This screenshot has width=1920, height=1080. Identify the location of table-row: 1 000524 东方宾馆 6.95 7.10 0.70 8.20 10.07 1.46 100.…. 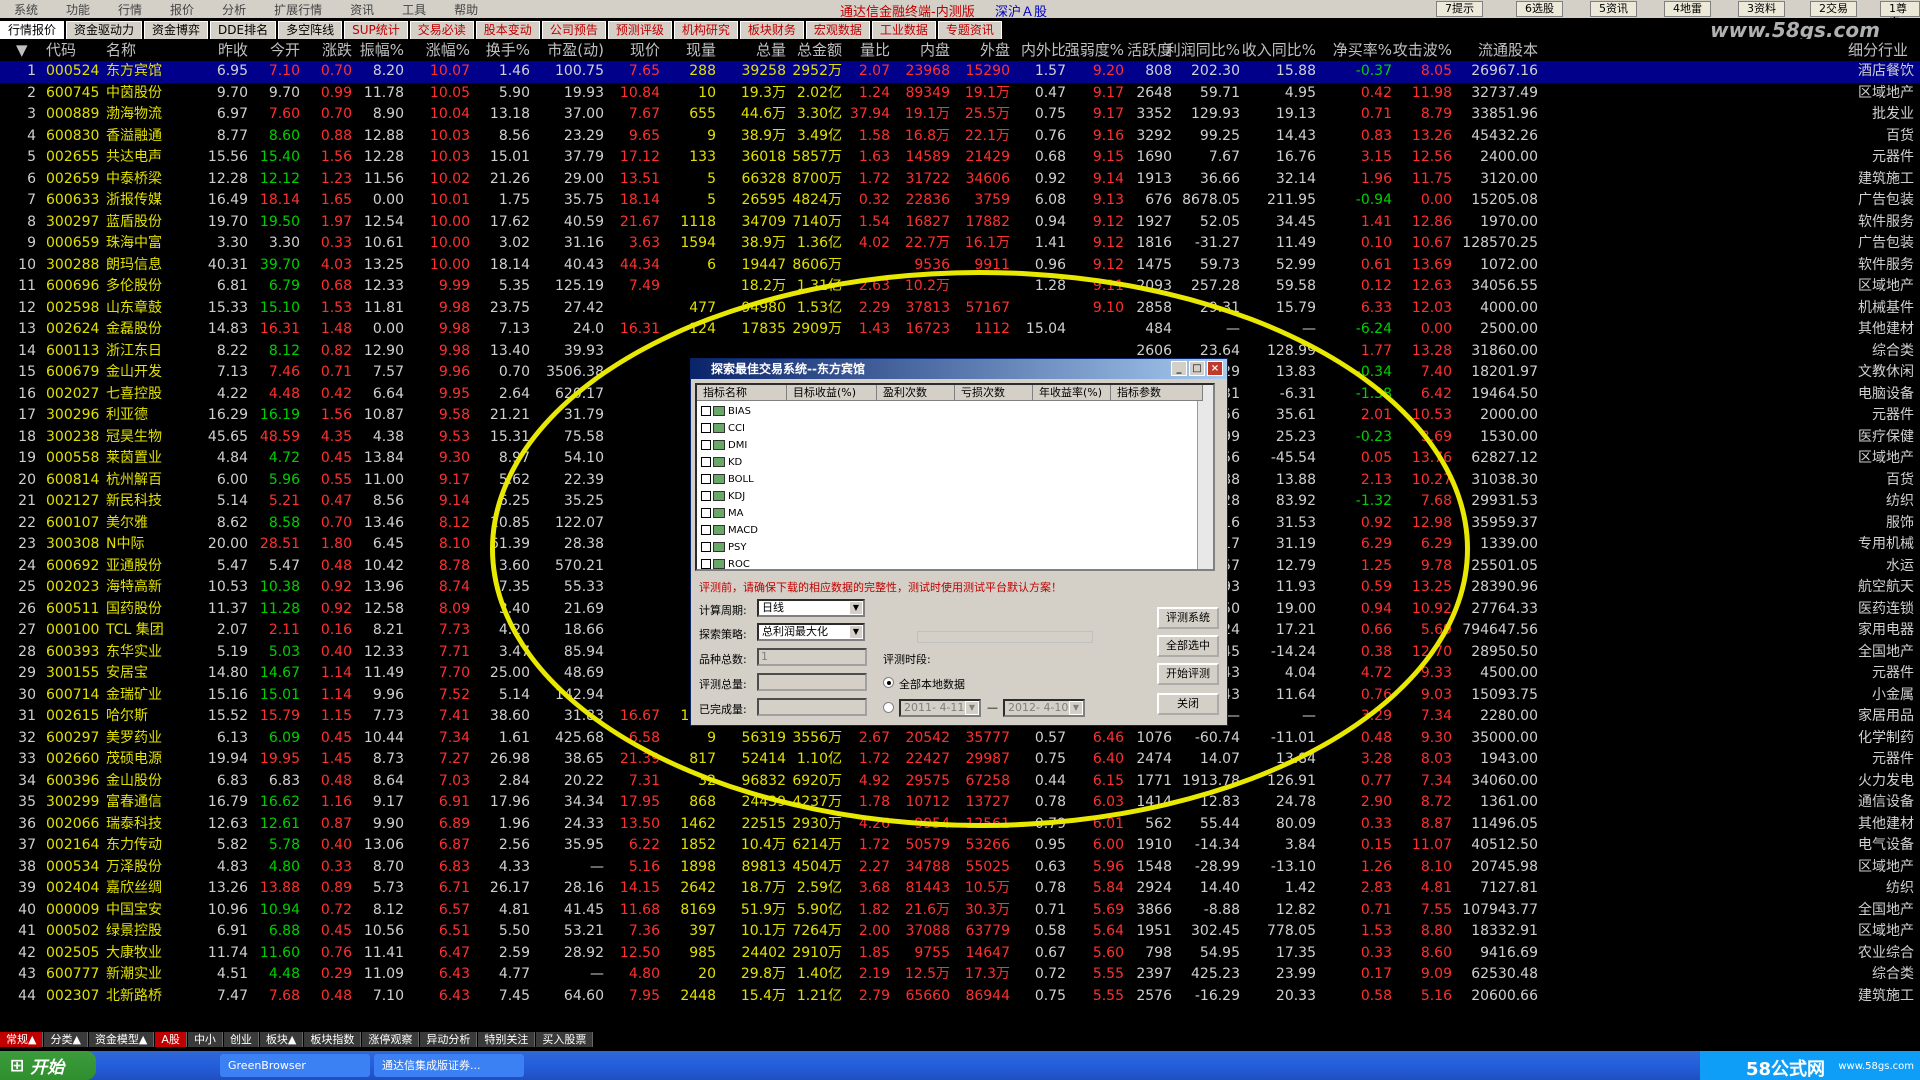
(960, 72).